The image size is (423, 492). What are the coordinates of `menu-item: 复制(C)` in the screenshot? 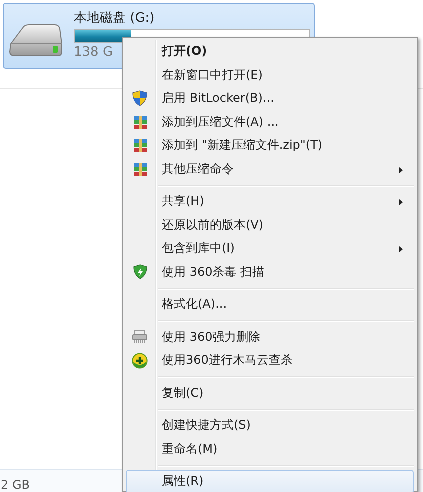 It's located at (270, 393).